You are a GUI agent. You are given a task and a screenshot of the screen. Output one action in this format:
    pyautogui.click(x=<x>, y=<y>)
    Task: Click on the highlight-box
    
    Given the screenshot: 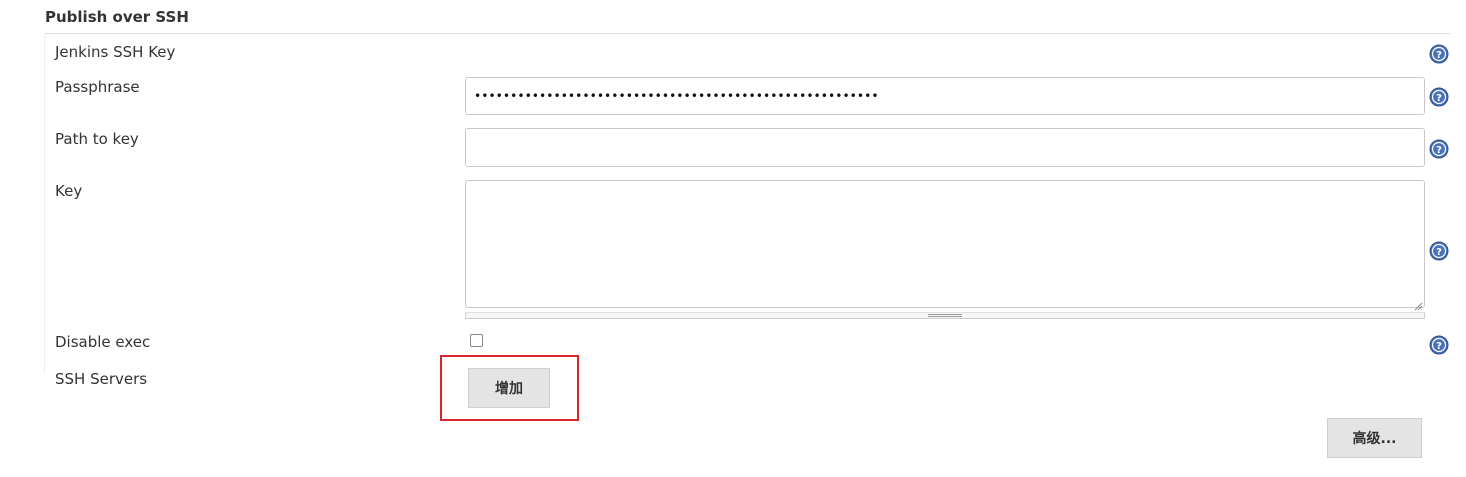 What is the action you would take?
    pyautogui.click(x=509, y=388)
    